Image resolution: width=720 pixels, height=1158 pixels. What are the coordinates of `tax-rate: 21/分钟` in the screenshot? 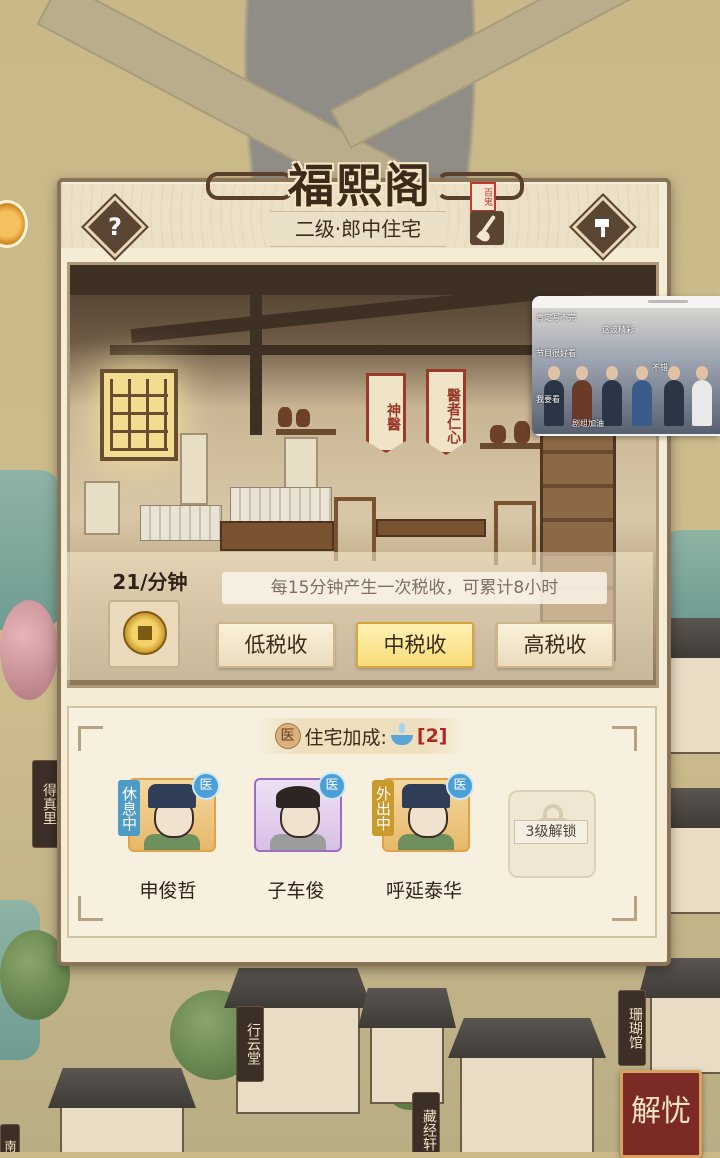 It's located at (150, 582).